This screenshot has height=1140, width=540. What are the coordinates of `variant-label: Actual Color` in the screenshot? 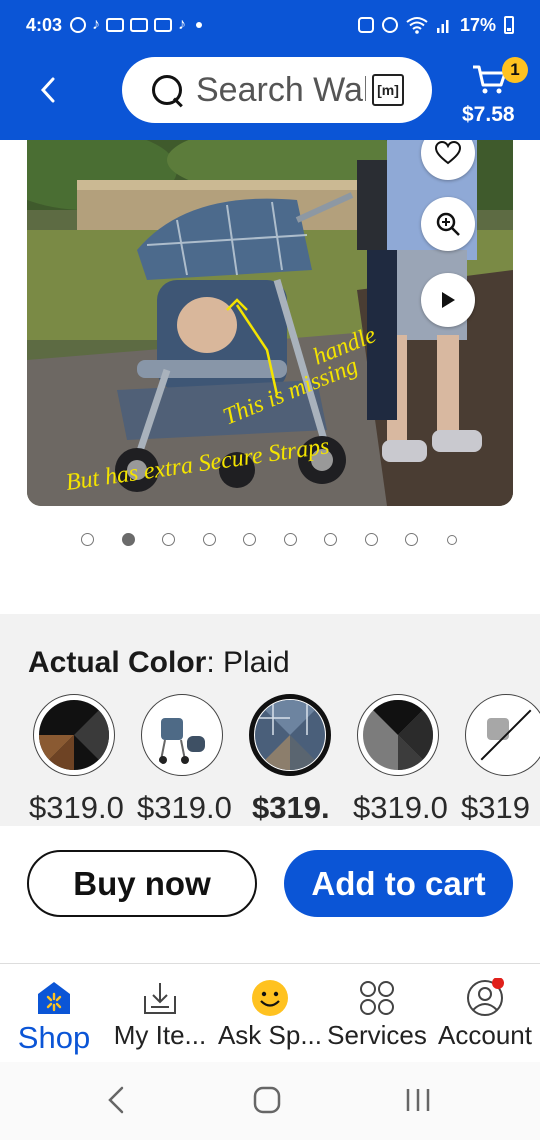 It's located at (117, 662).